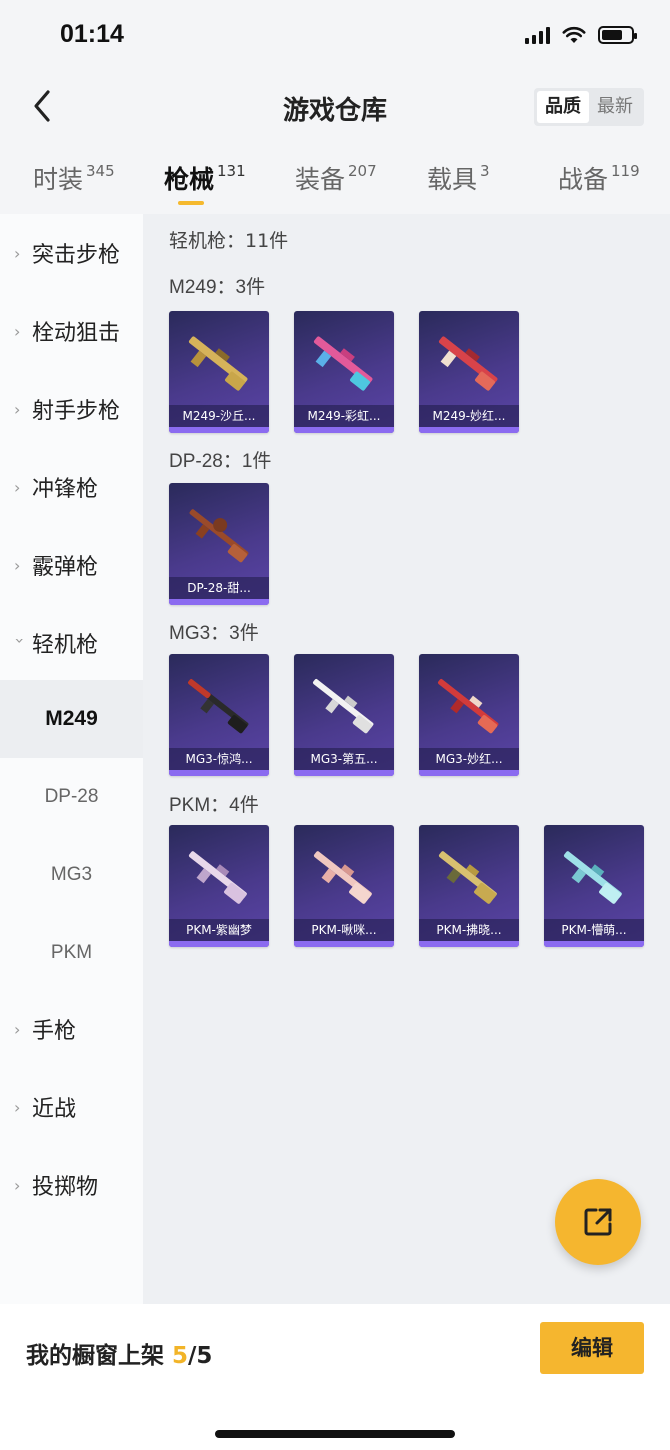 The width and height of the screenshot is (670, 1450). I want to click on sidebar-item-bolt-sniper: › 栓动狙击, so click(71, 331).